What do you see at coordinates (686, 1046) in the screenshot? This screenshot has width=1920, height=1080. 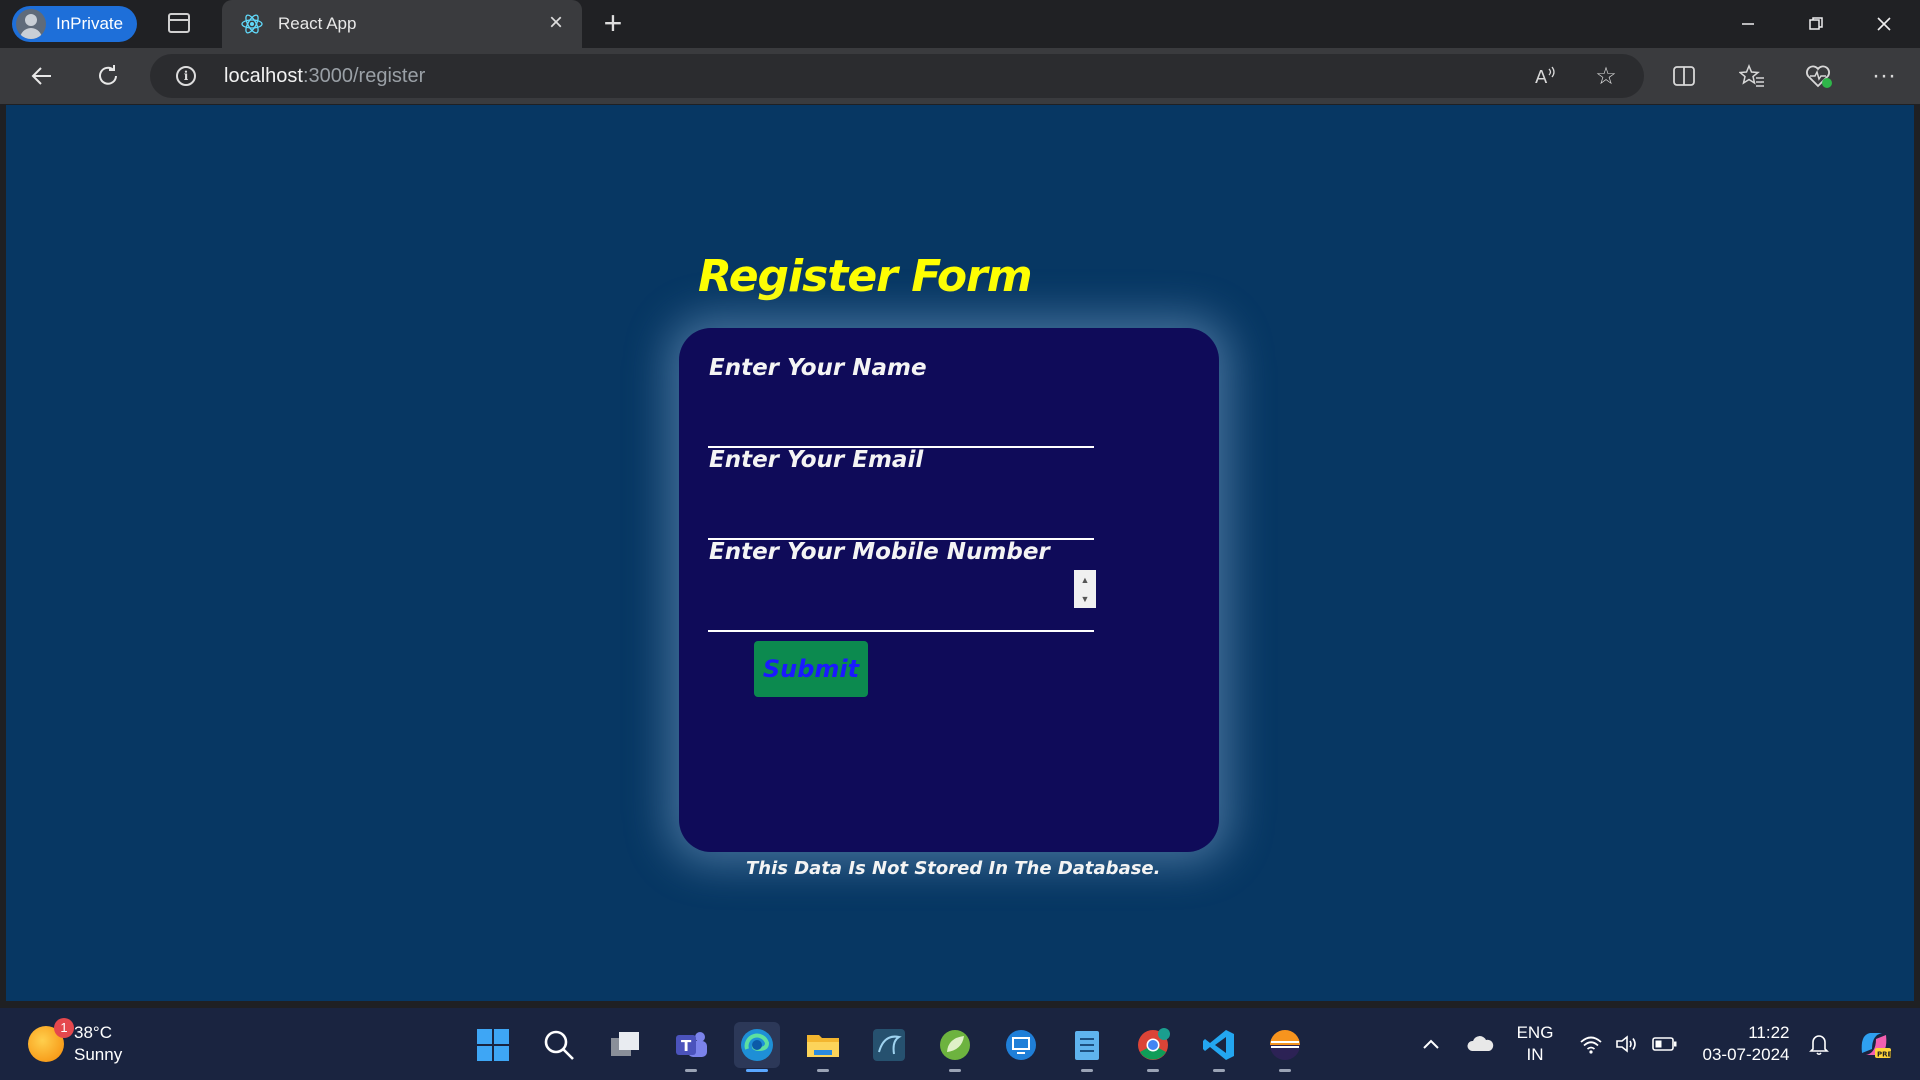 I see `svg-text: T` at bounding box center [686, 1046].